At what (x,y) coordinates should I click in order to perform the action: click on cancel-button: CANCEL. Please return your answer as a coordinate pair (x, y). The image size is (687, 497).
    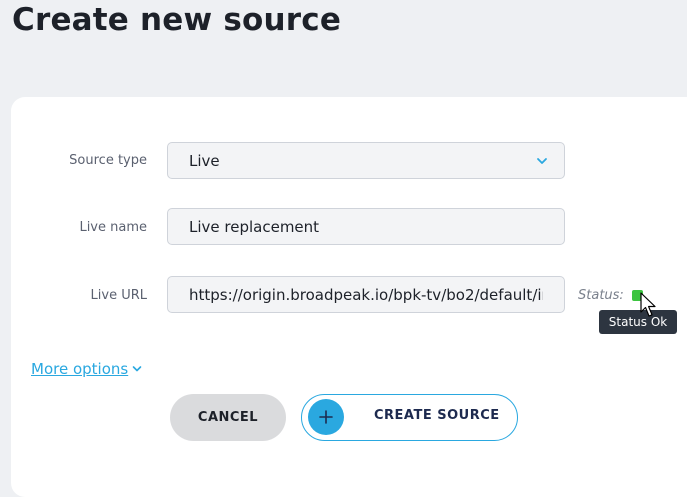
    Looking at the image, I should click on (228, 417).